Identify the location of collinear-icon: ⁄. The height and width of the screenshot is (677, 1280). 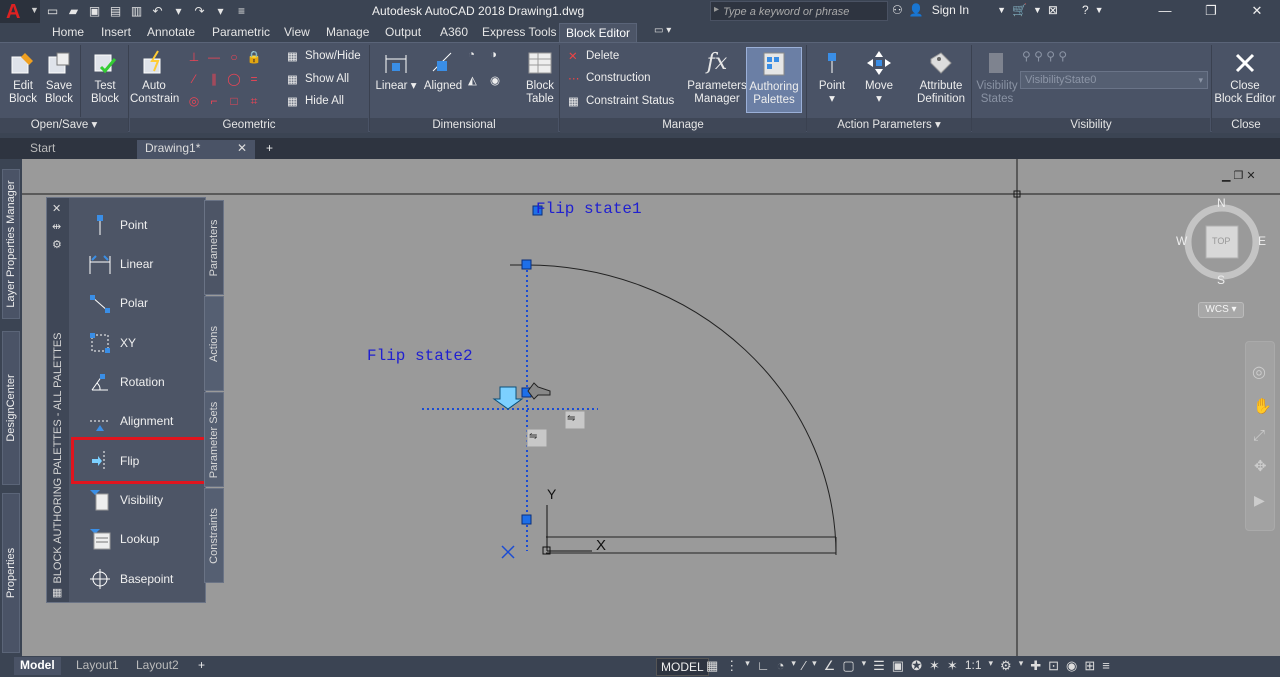
(194, 79).